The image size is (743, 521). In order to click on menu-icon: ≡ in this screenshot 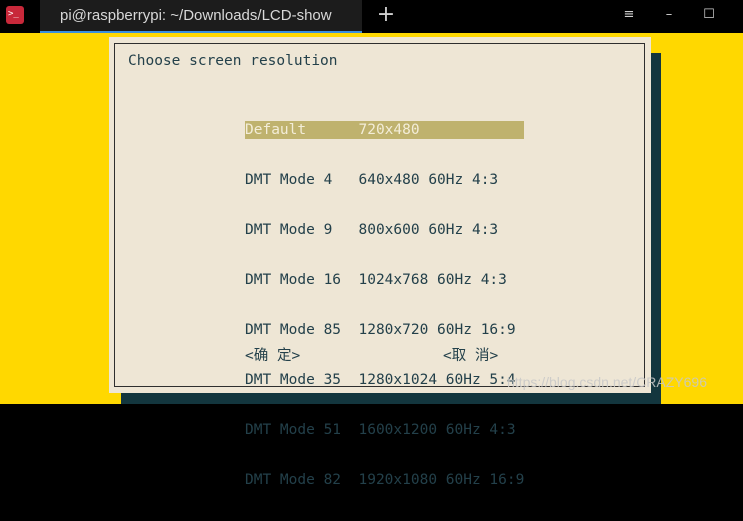, I will do `click(629, 16)`.